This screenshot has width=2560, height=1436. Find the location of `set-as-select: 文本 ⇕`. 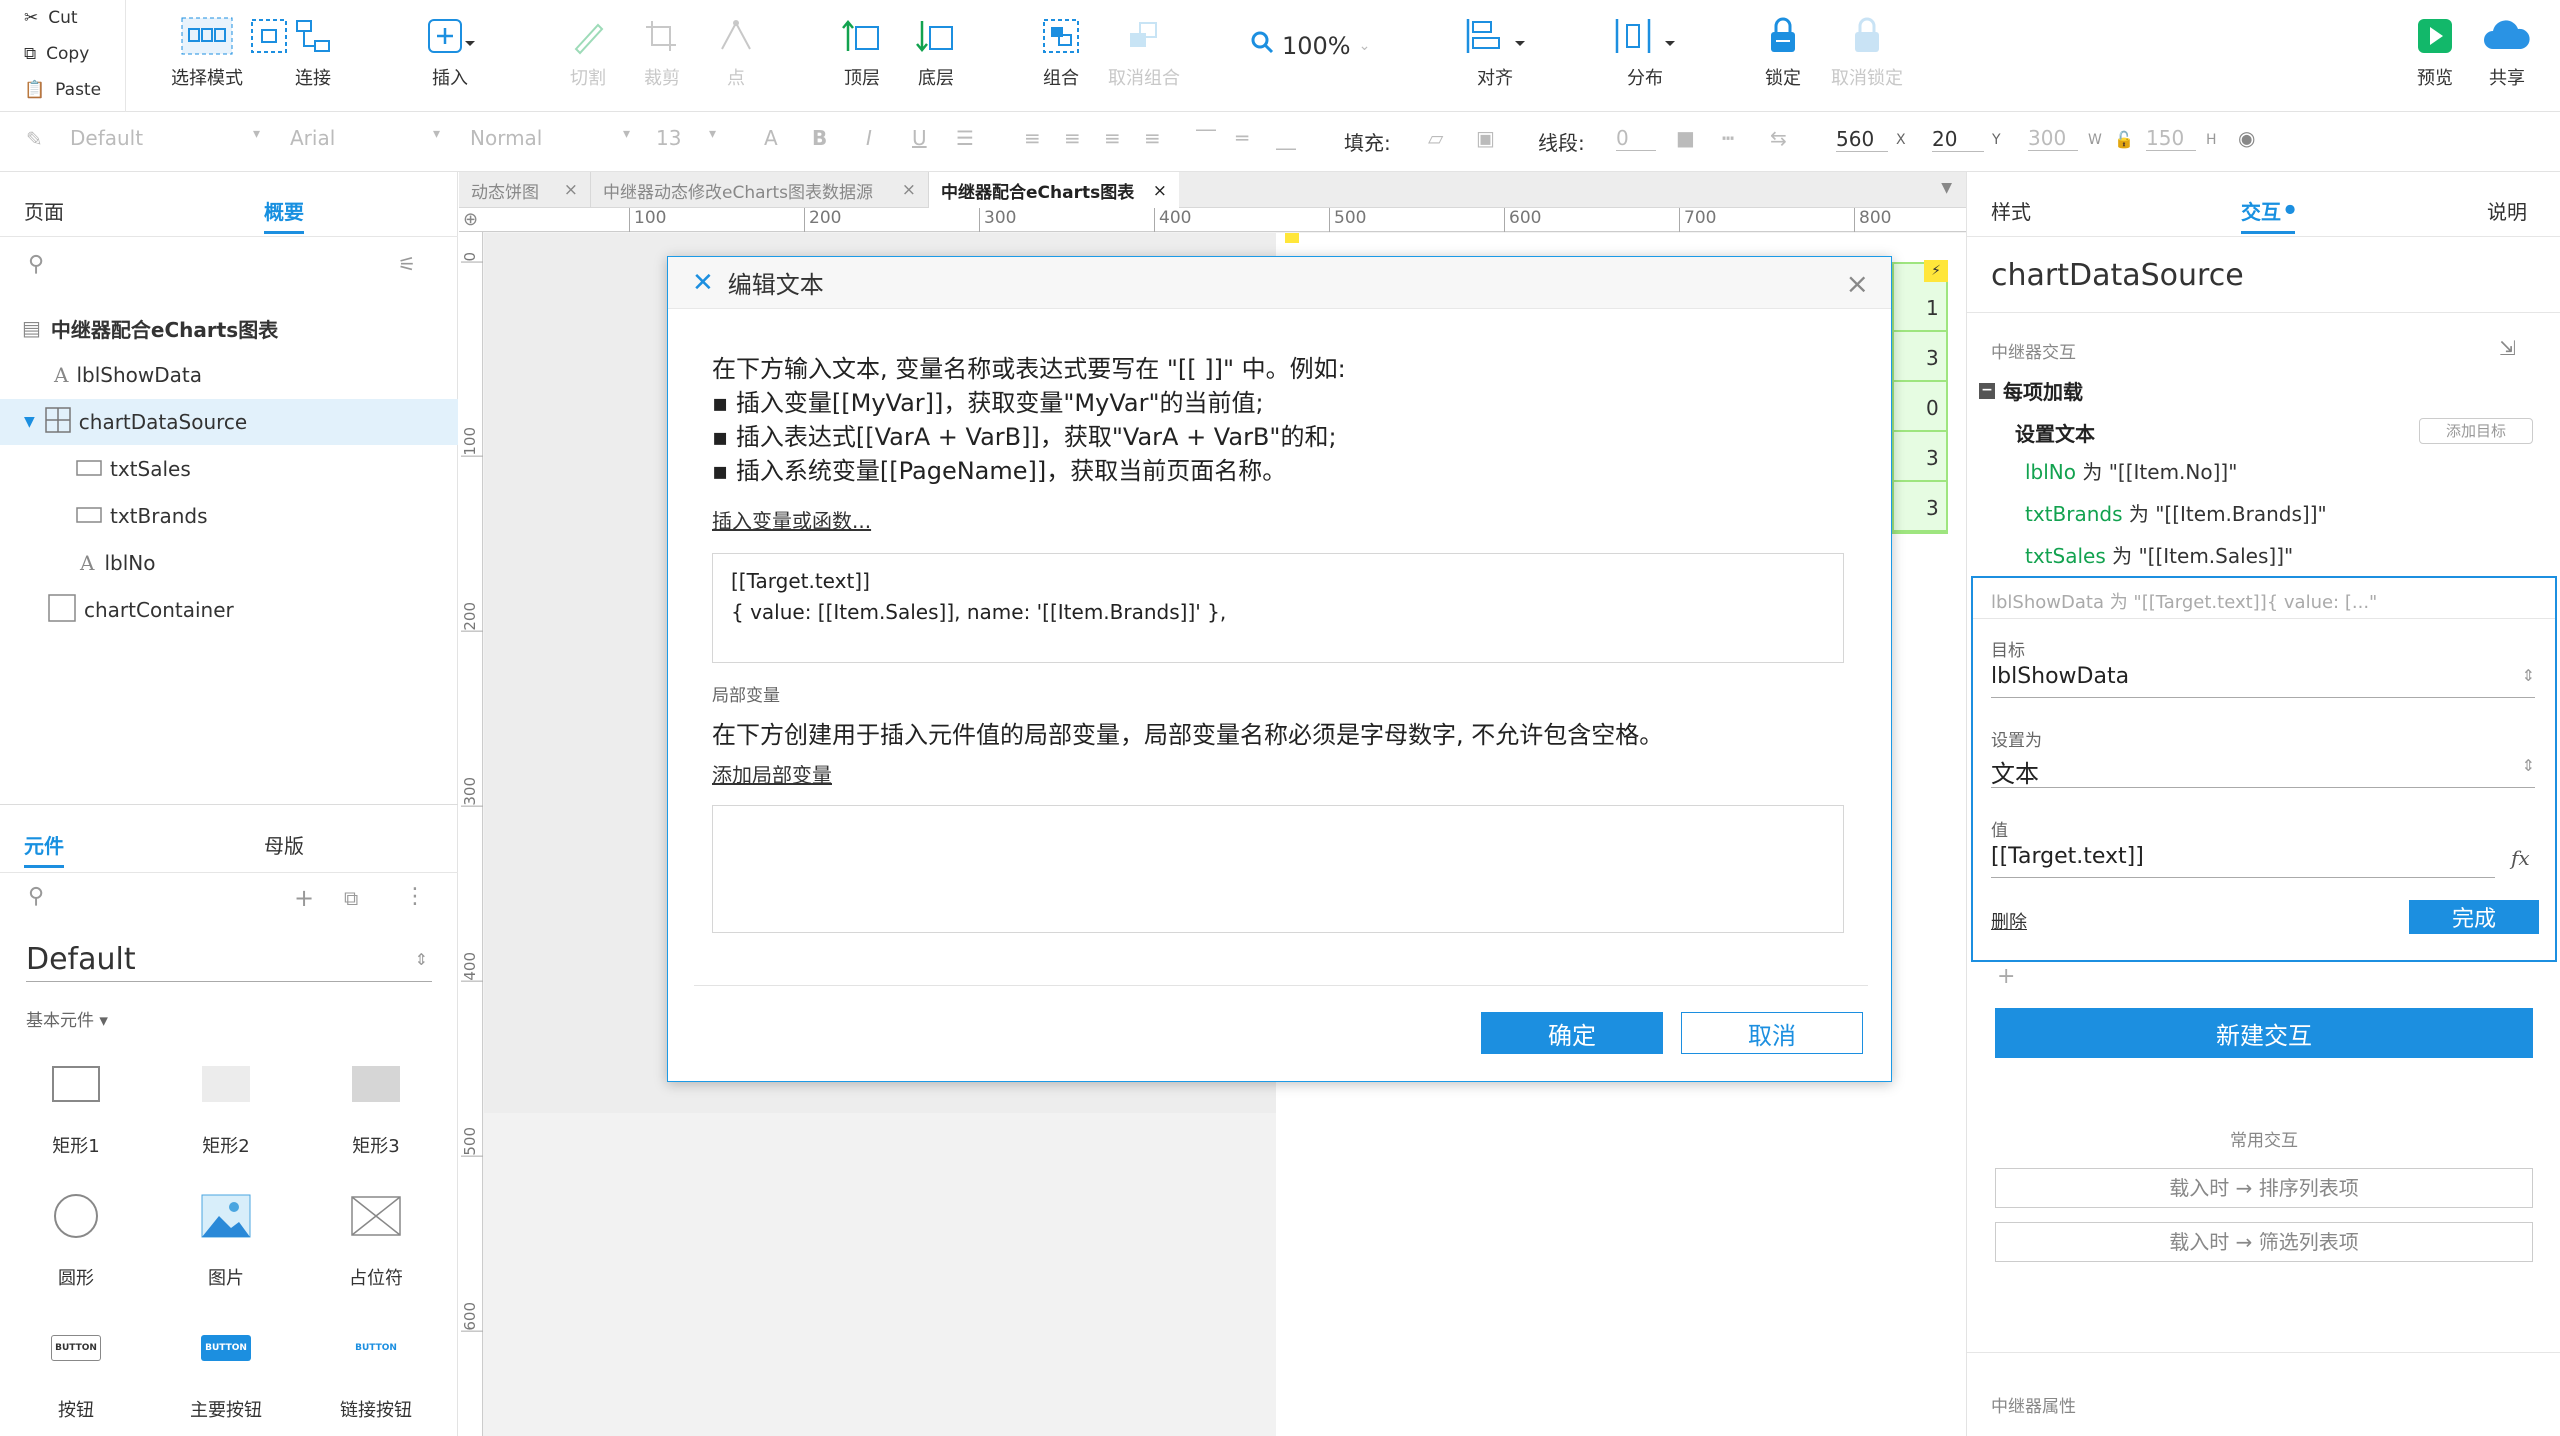

set-as-select: 文本 ⇕ is located at coordinates (2263, 771).